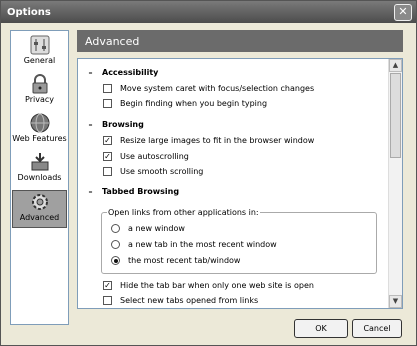 The image size is (417, 346). I want to click on section-tabbed-browsing: – Tabbed Browsing, so click(133, 191).